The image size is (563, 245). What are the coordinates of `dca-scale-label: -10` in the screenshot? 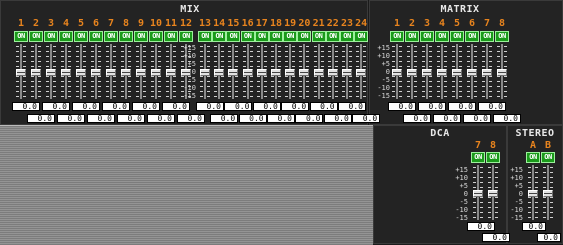 It's located at (461, 210).